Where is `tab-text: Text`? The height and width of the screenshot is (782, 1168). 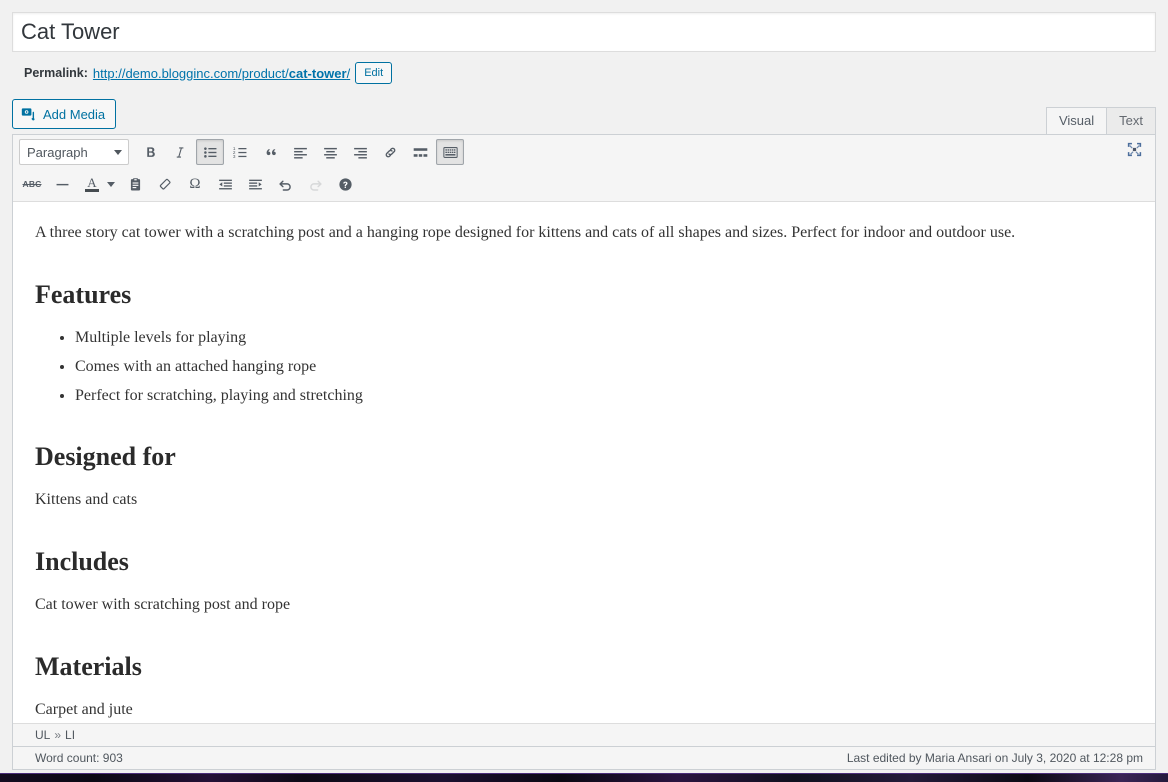
tab-text: Text is located at coordinates (1131, 120).